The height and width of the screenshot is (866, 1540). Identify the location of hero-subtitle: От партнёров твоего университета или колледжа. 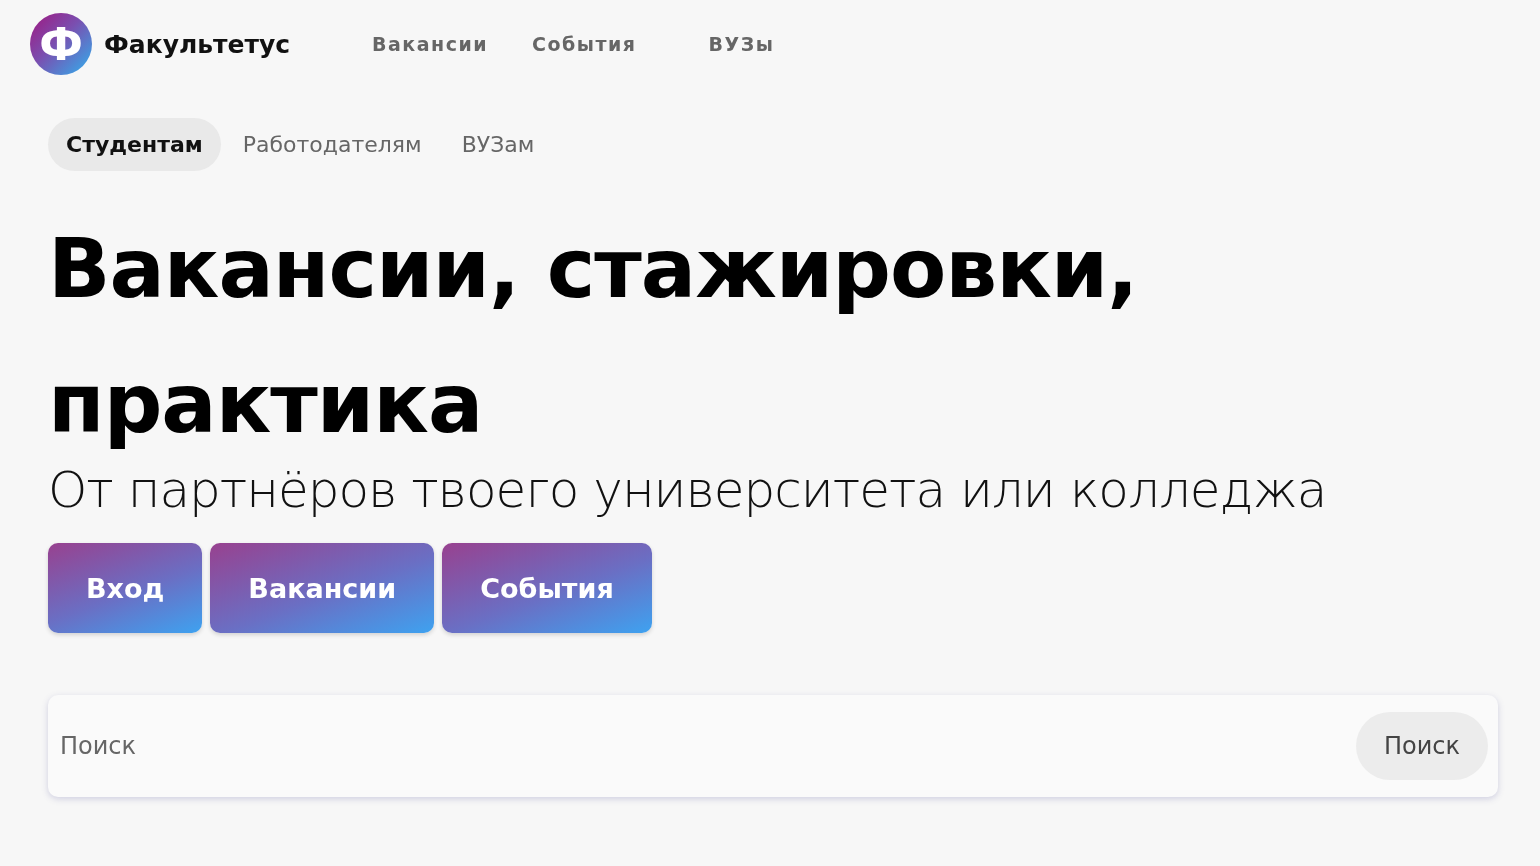
(688, 490).